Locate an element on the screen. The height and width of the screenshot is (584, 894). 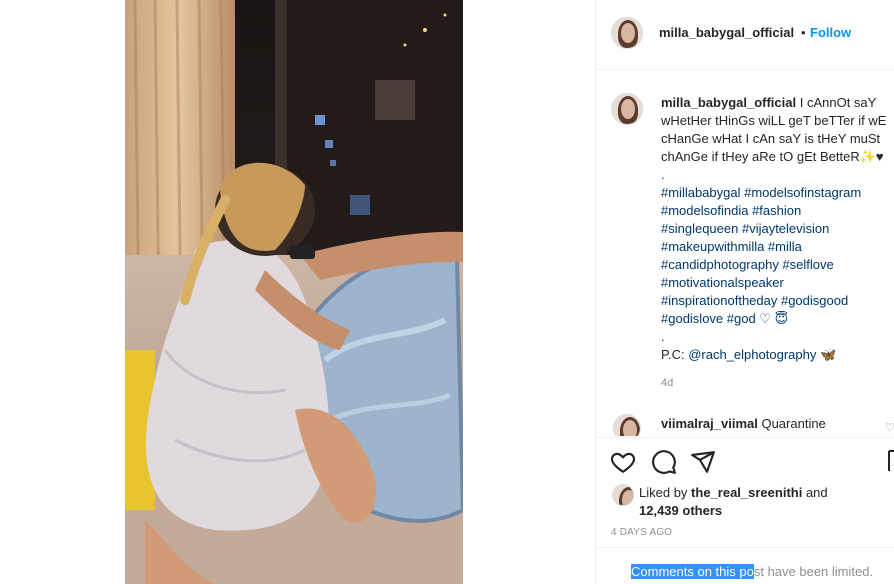
photo-credit-prefix: P.C: is located at coordinates (675, 354).